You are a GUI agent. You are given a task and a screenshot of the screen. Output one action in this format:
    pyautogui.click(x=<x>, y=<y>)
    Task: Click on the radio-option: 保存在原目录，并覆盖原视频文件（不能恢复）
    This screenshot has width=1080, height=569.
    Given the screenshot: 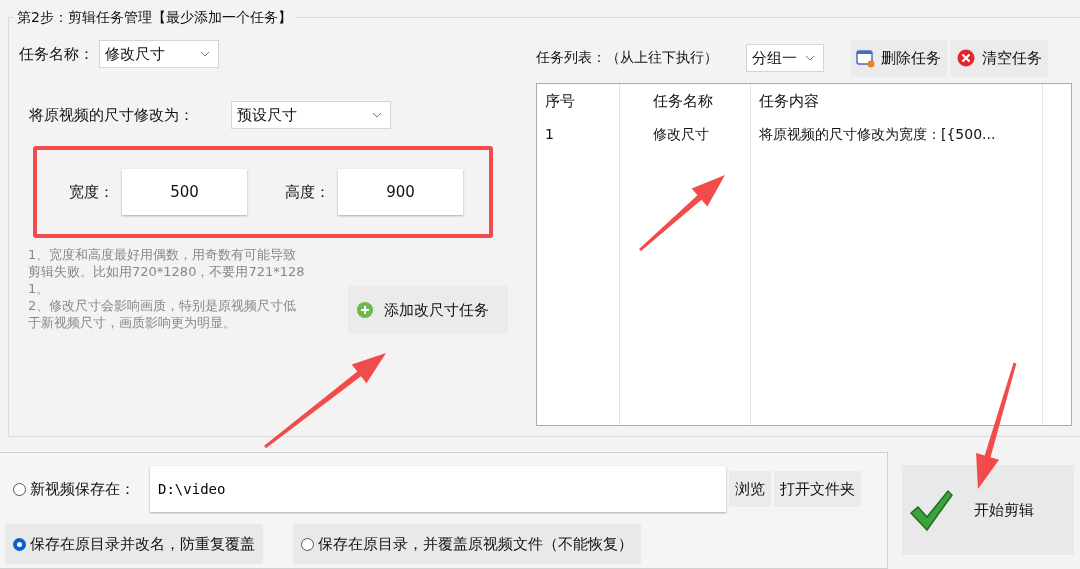 What is the action you would take?
    pyautogui.click(x=467, y=544)
    